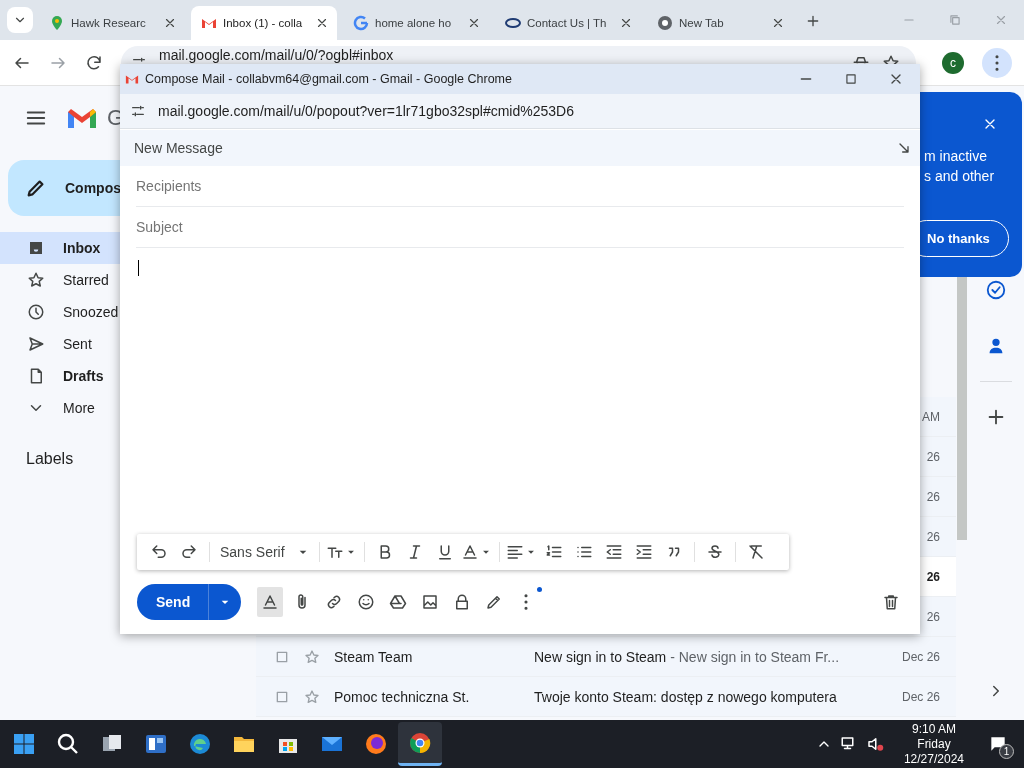 The width and height of the screenshot is (1024, 768). I want to click on email-date: AM, so click(931, 416).